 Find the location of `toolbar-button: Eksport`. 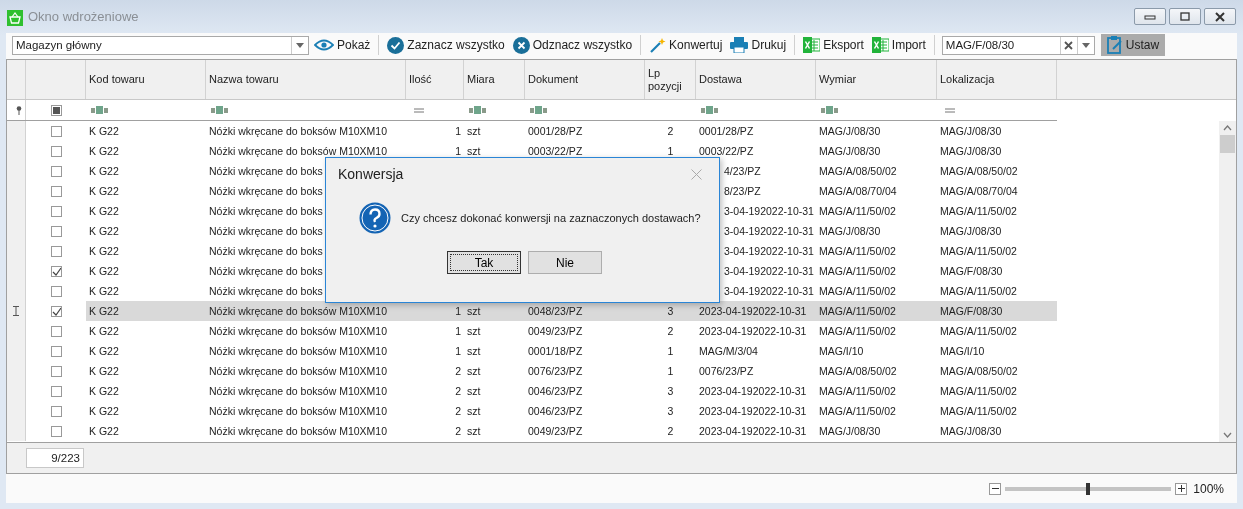

toolbar-button: Eksport is located at coordinates (833, 45).